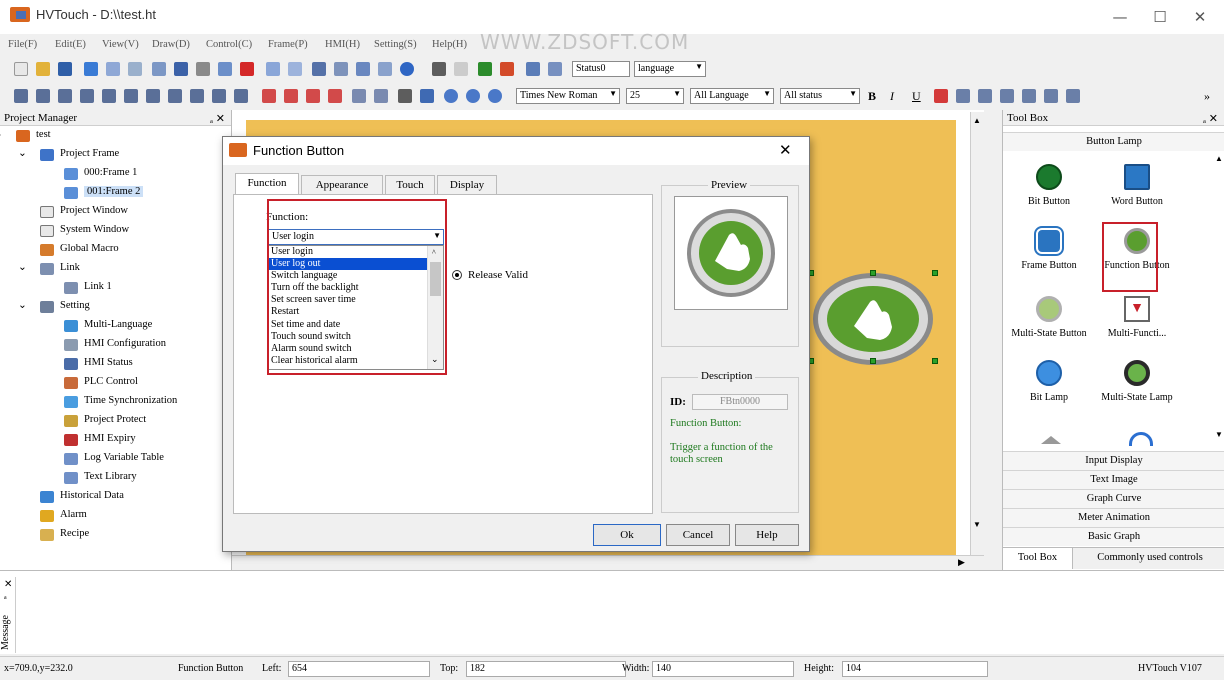  Describe the element at coordinates (467, 185) in the screenshot. I see `tab-display: Display` at that location.